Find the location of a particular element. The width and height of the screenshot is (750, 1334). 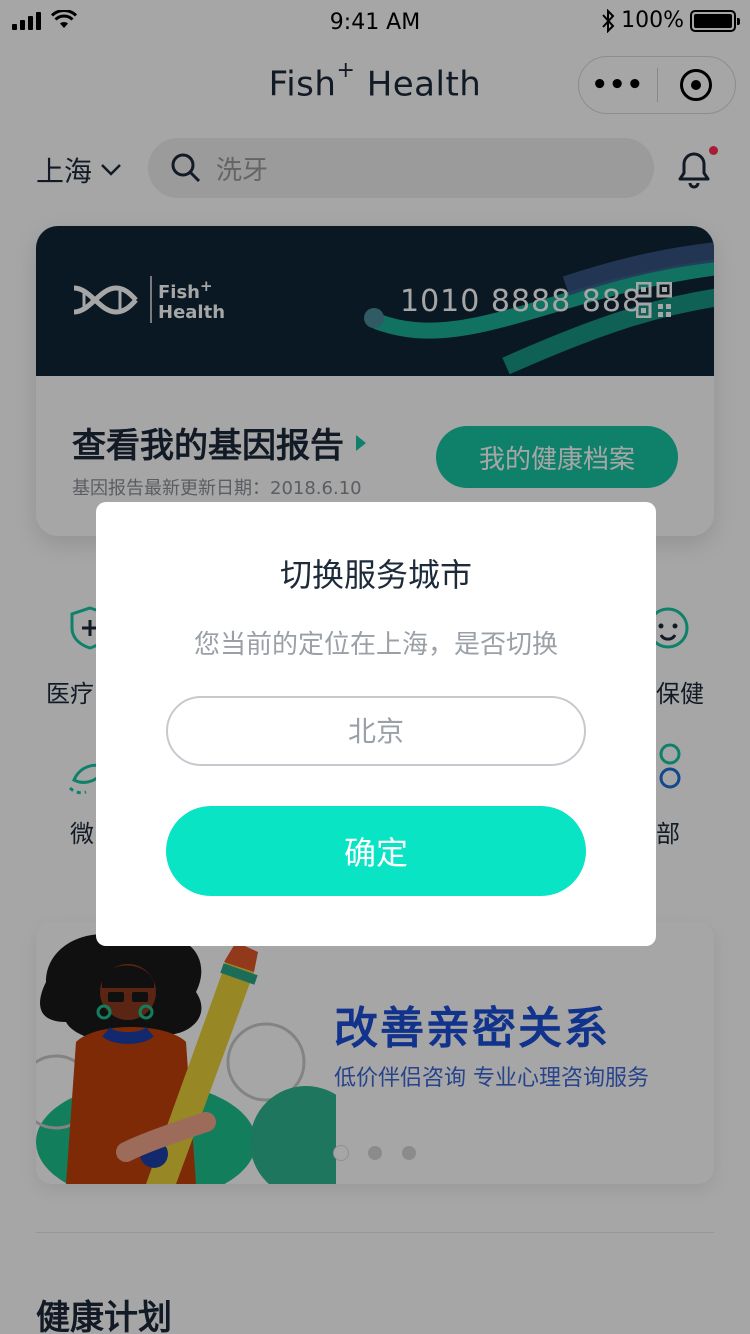

confirm-button: 确定 is located at coordinates (376, 851).